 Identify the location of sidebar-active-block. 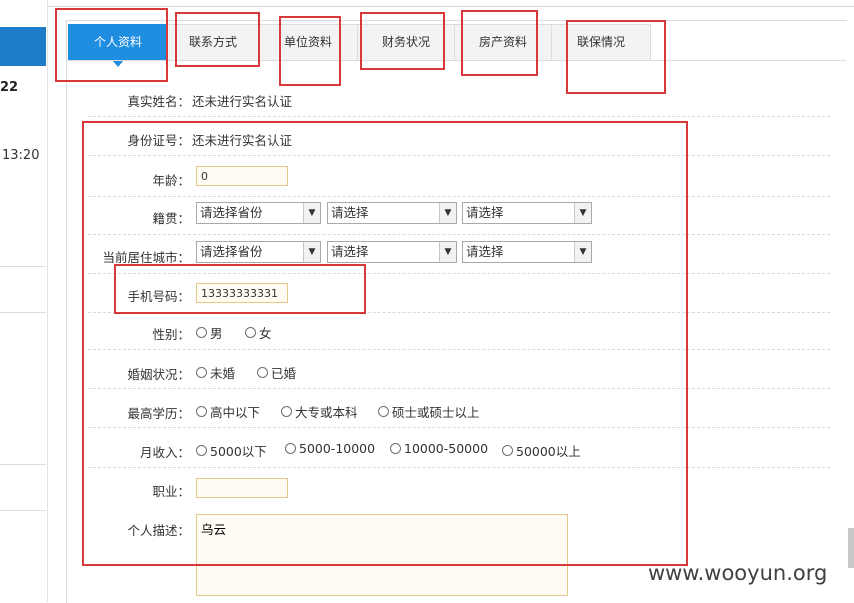
(23, 46).